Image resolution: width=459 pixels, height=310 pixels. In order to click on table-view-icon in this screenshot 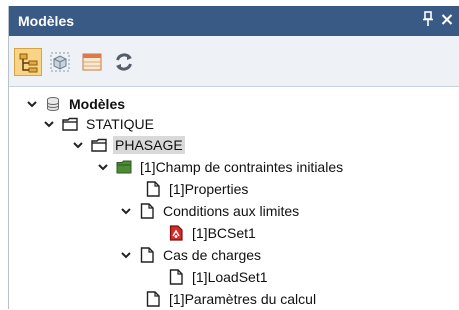, I will do `click(92, 62)`.